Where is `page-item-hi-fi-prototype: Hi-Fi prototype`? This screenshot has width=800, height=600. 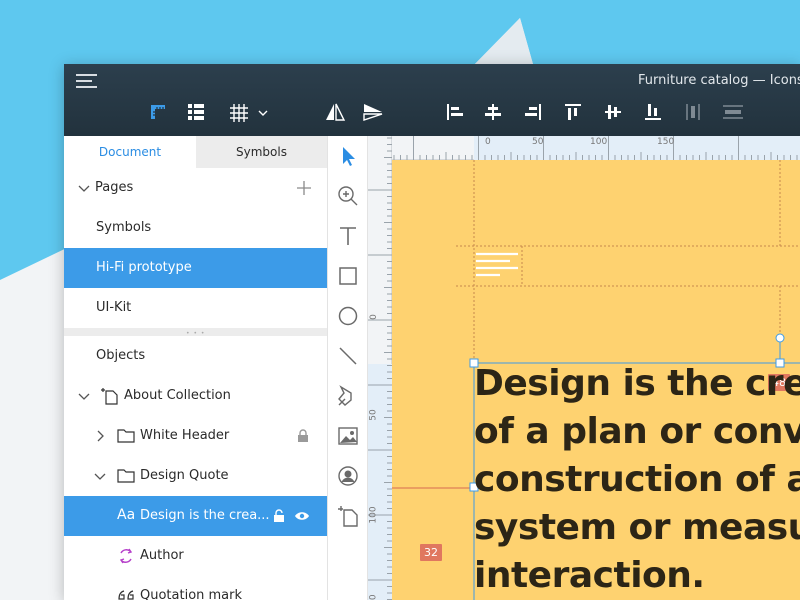 page-item-hi-fi-prototype: Hi-Fi prototype is located at coordinates (195, 268).